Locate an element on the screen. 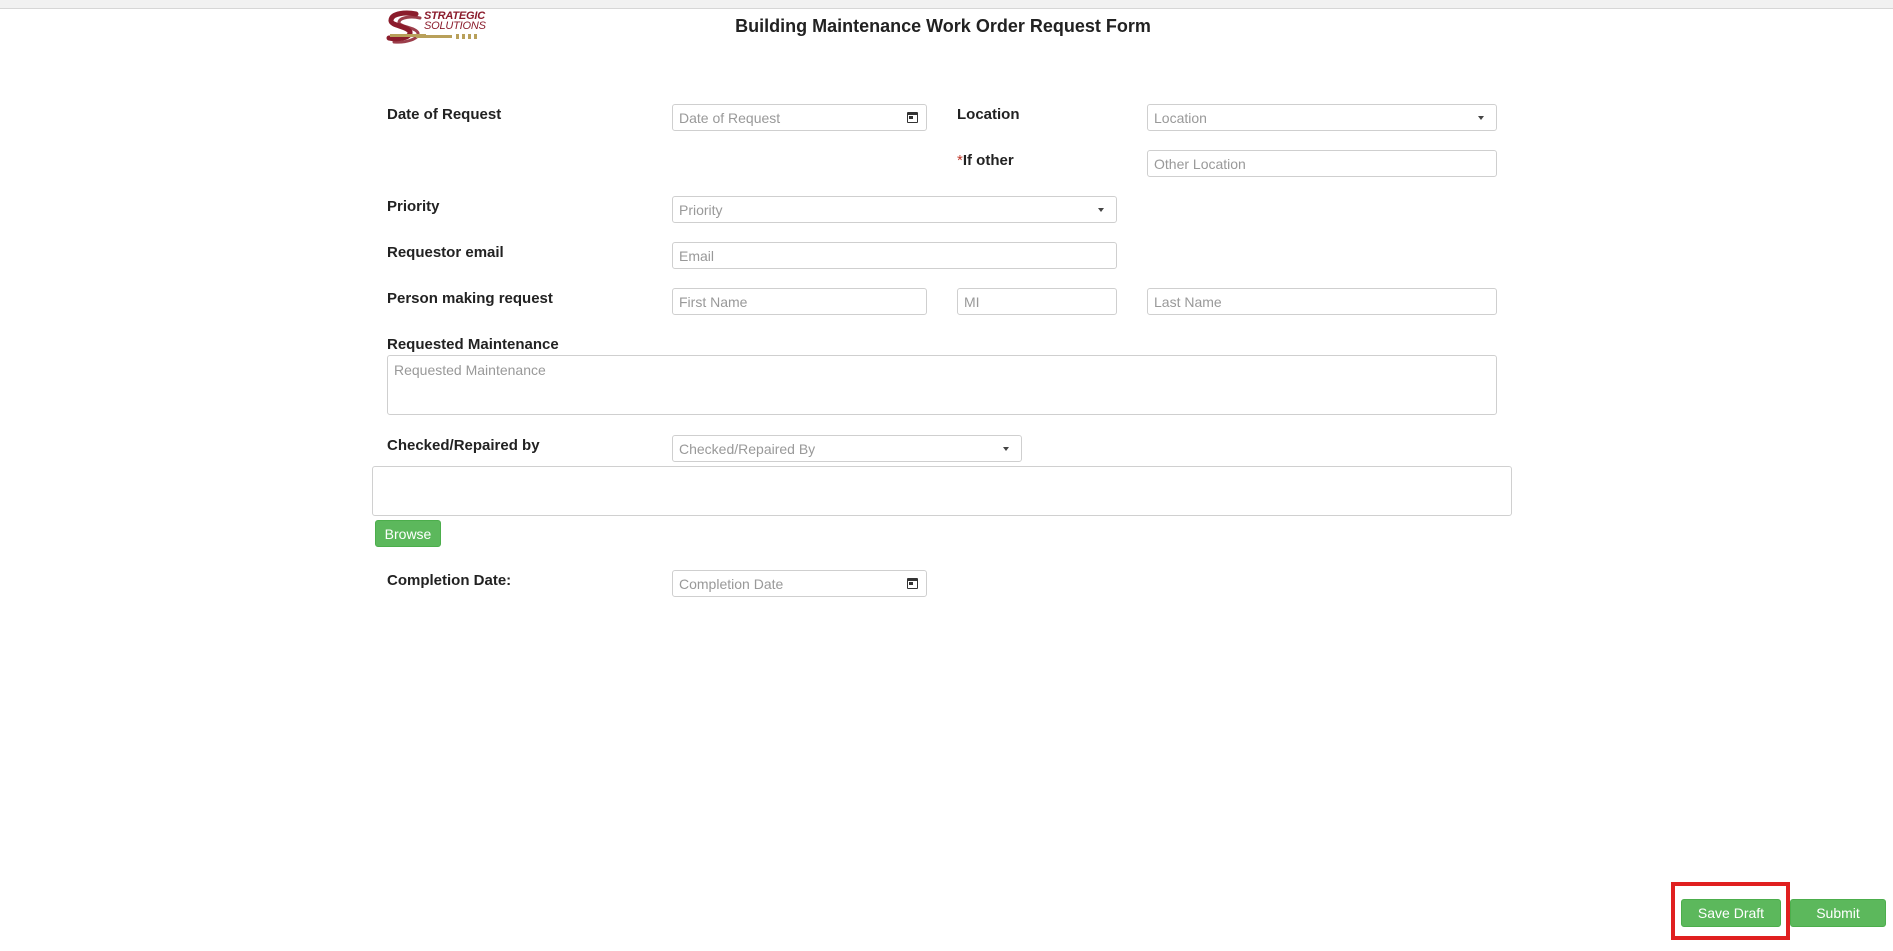  logo-mark-icon is located at coordinates (406, 27).